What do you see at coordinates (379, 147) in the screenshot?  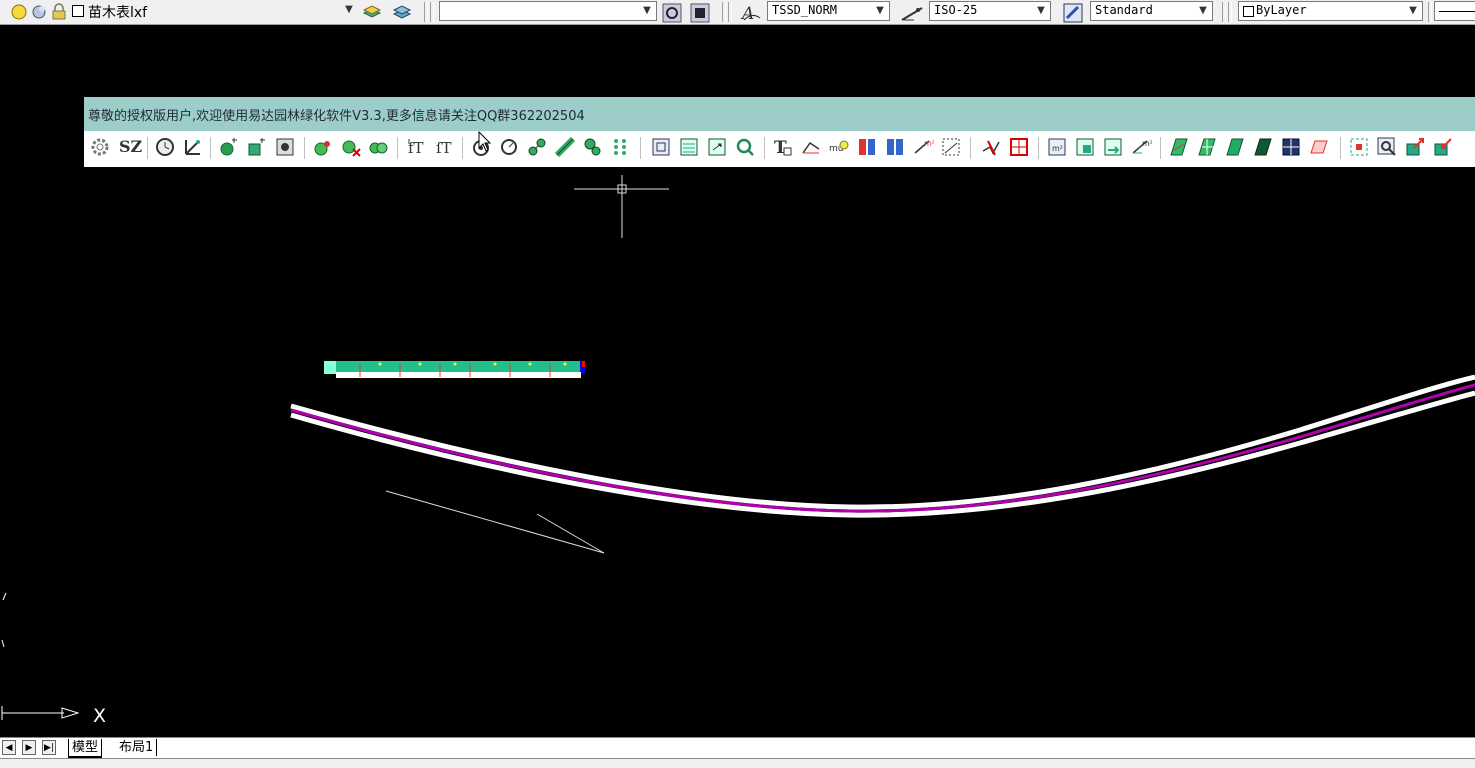 I see `shrub-group-icon` at bounding box center [379, 147].